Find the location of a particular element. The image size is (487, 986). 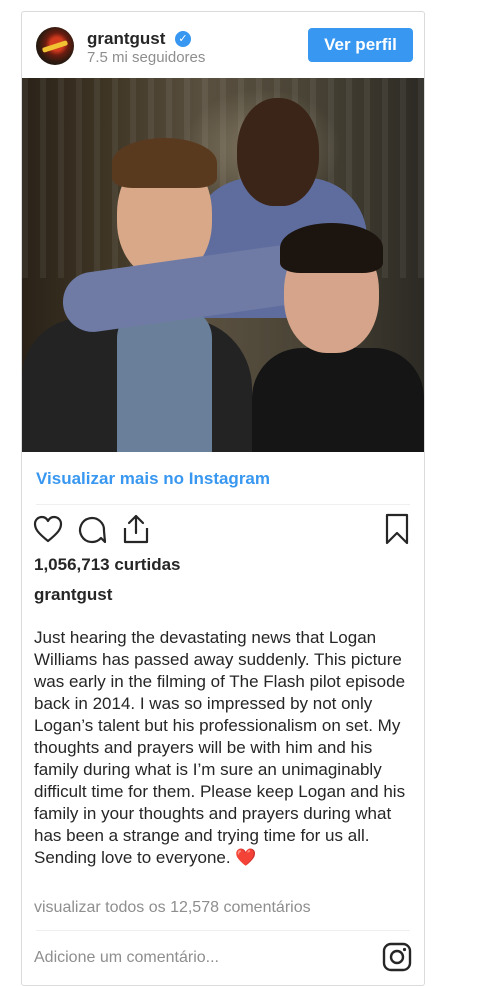

like-count: 1,056,713 curtidas is located at coordinates (107, 565).